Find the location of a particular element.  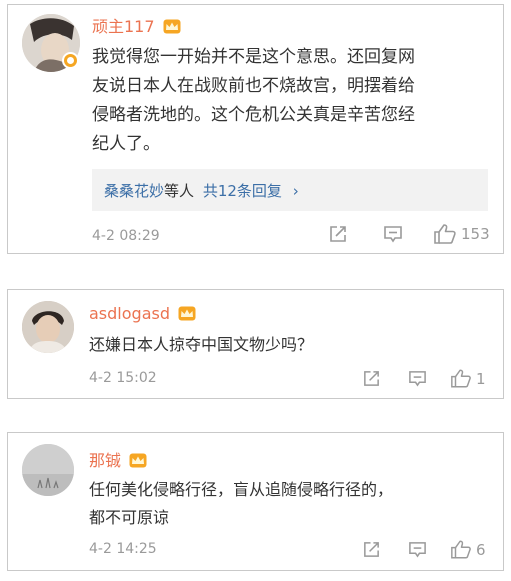

like-button: 153 is located at coordinates (461, 234).